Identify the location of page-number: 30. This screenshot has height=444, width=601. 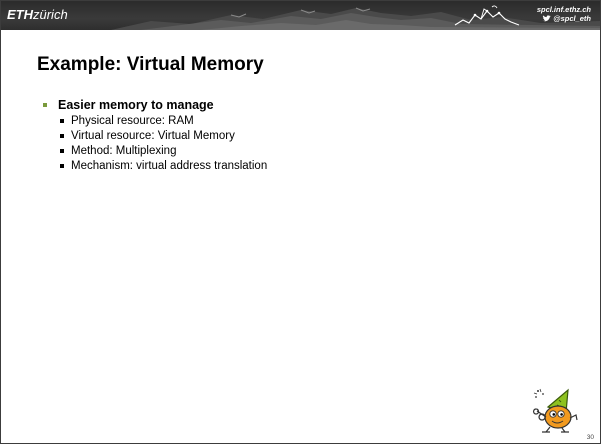
(590, 437).